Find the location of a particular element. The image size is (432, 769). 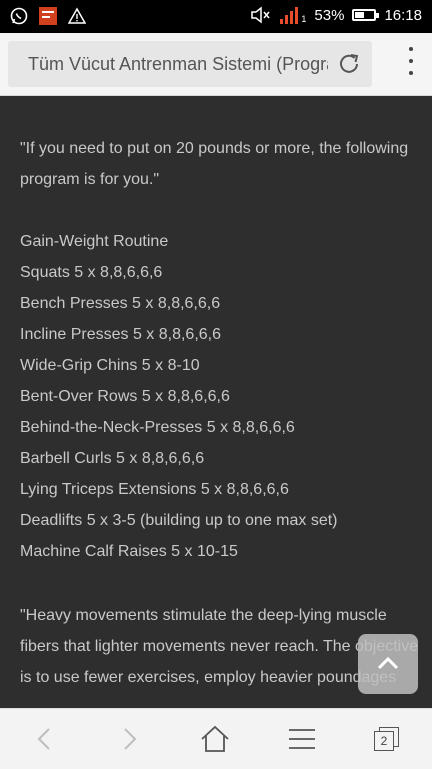

chevron-right-icon is located at coordinates (130, 739).